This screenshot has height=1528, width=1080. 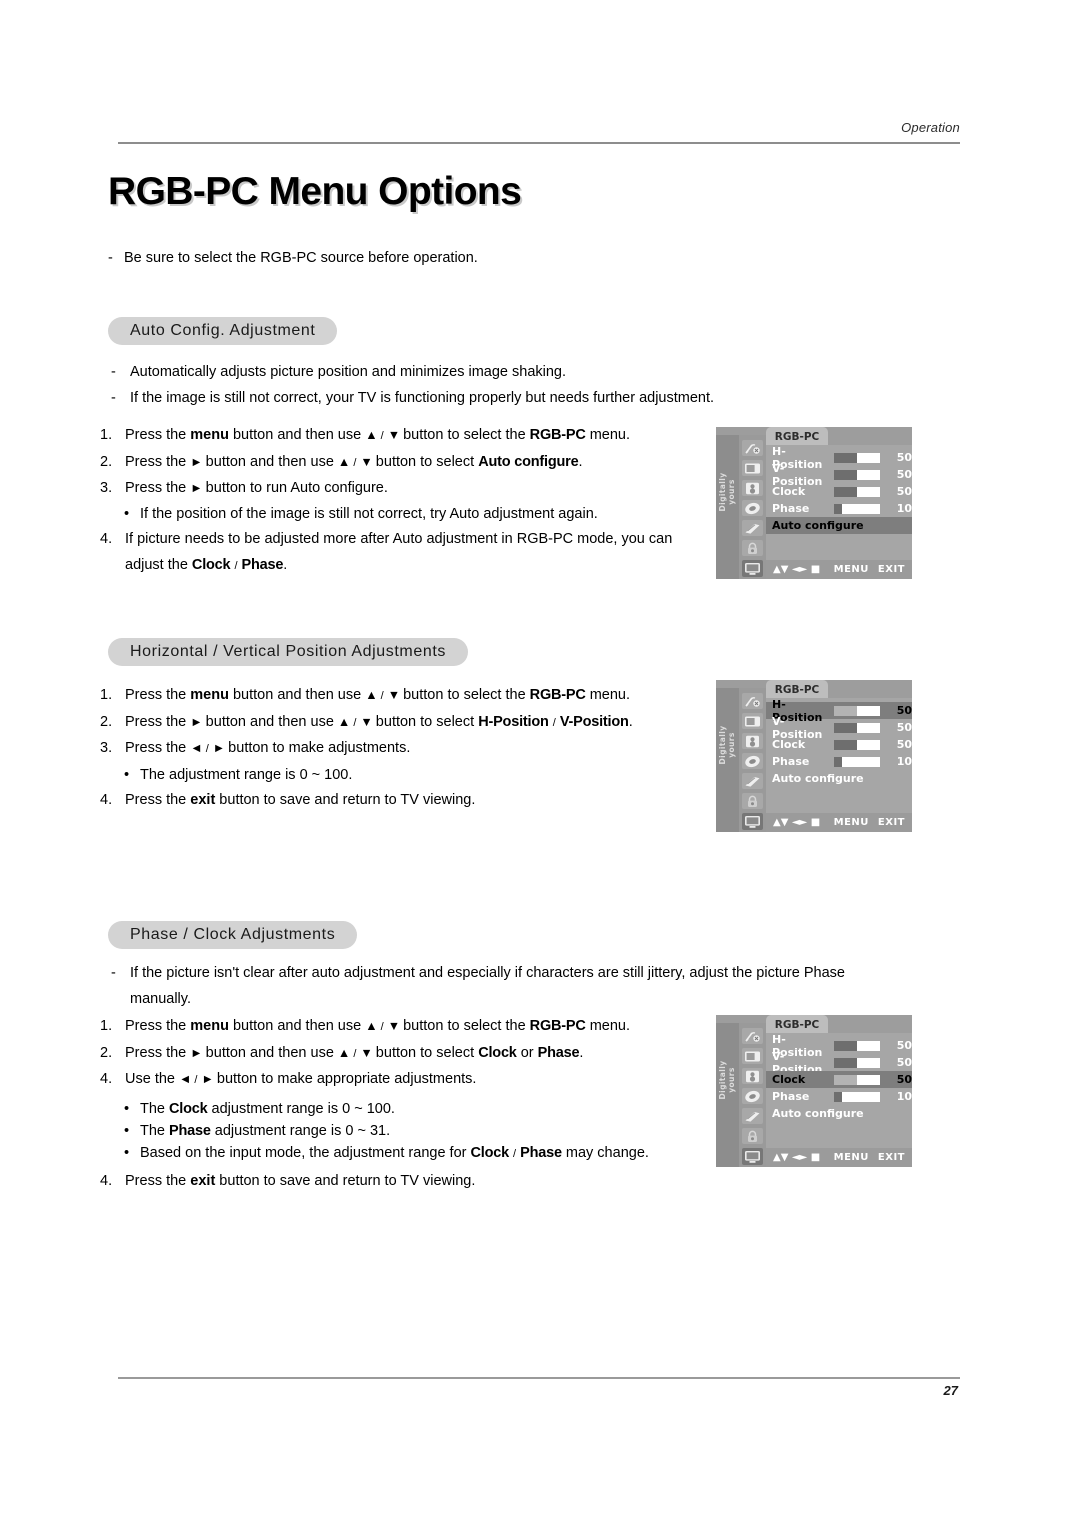 I want to click on intro-dash: -, so click(x=110, y=258).